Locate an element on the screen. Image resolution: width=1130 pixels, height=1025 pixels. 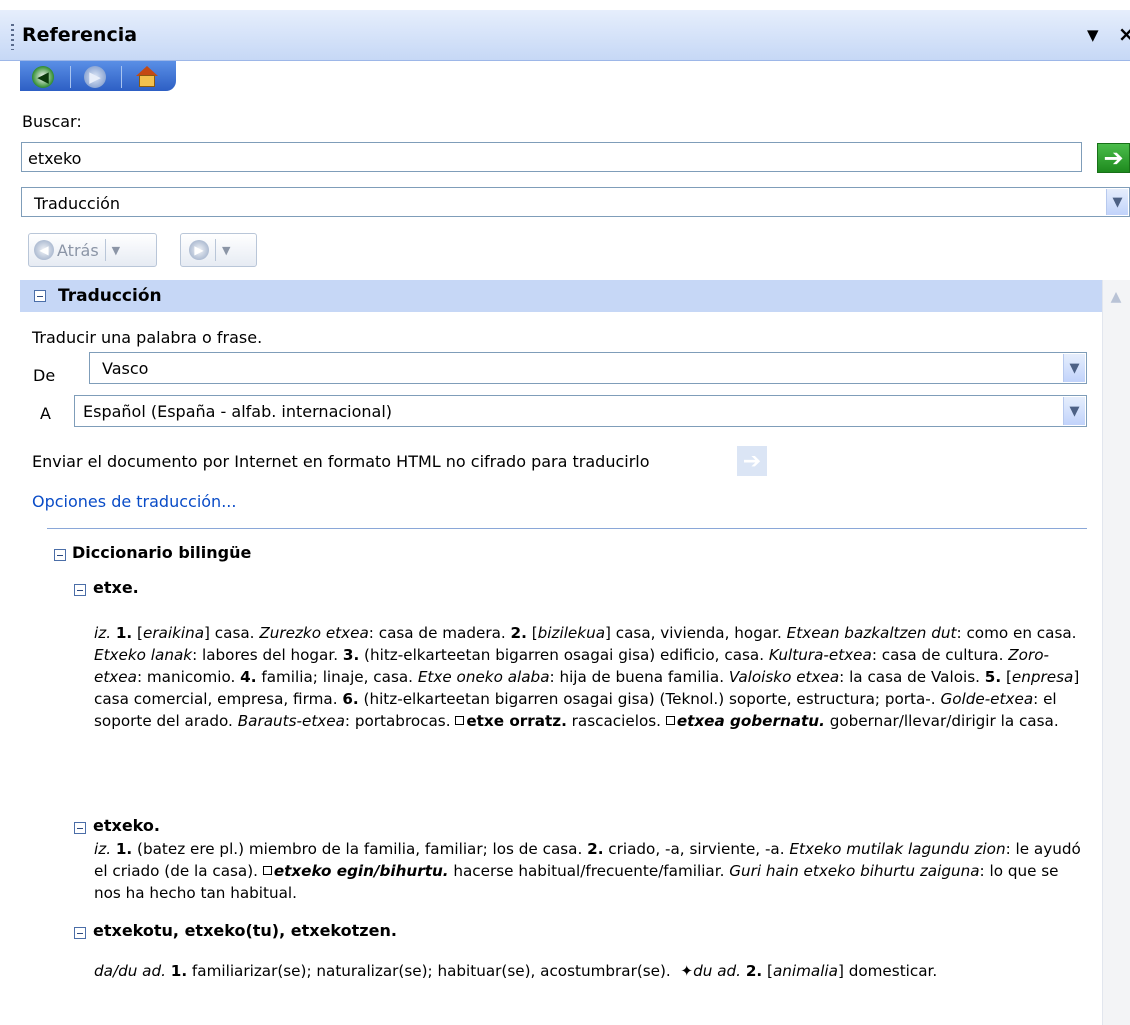
divider is located at coordinates (567, 528).